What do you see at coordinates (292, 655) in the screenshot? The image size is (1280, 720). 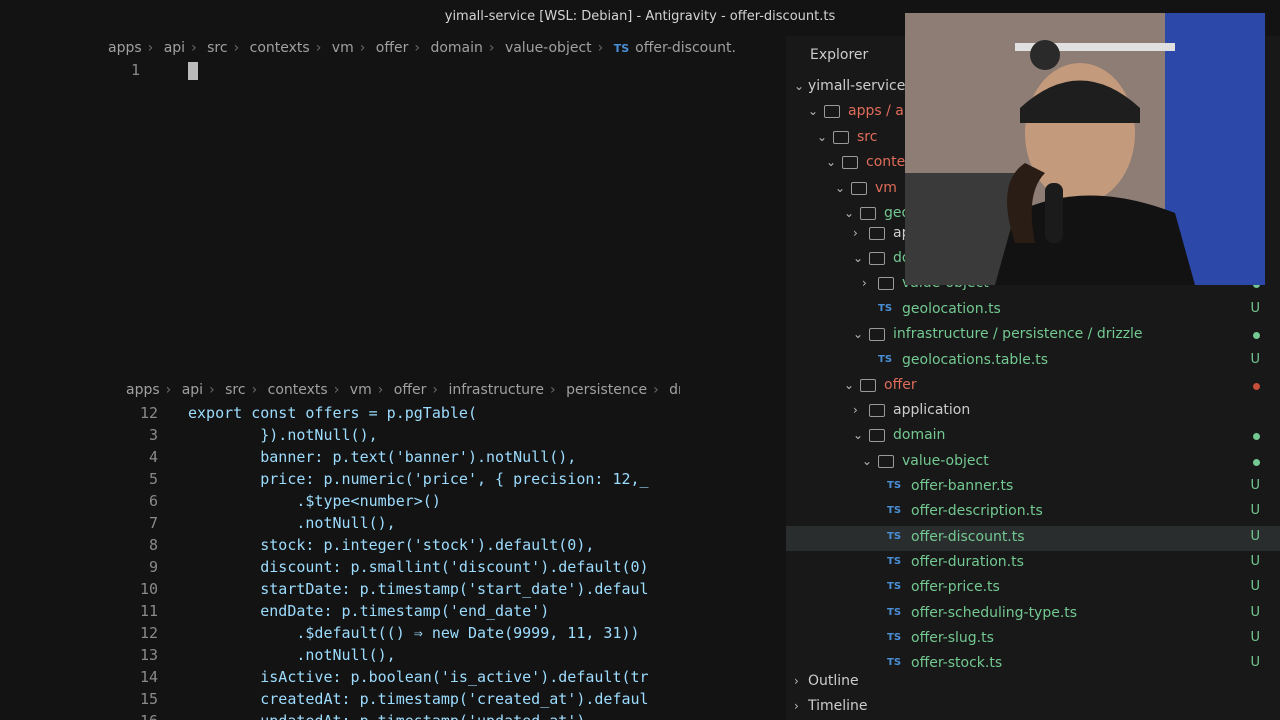 I see `code-text: .notNull(),` at bounding box center [292, 655].